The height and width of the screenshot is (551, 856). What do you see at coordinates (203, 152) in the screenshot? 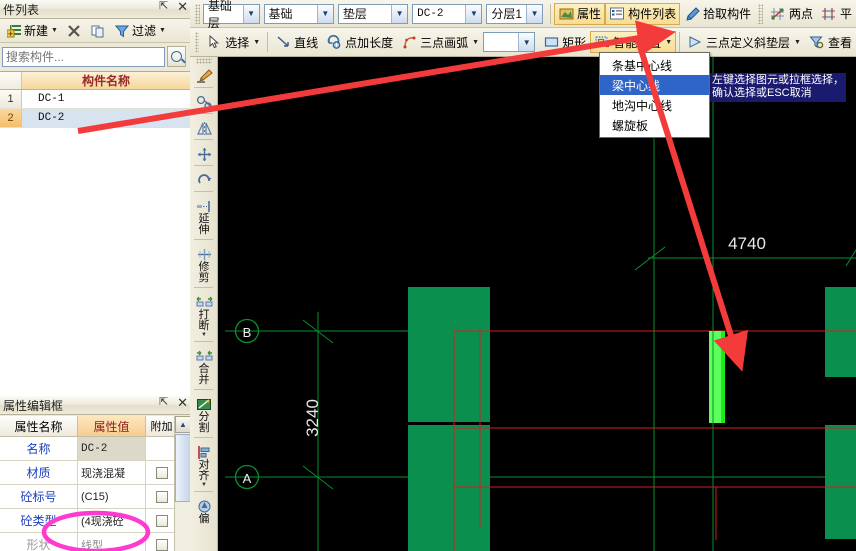
I see `move-tool` at bounding box center [203, 152].